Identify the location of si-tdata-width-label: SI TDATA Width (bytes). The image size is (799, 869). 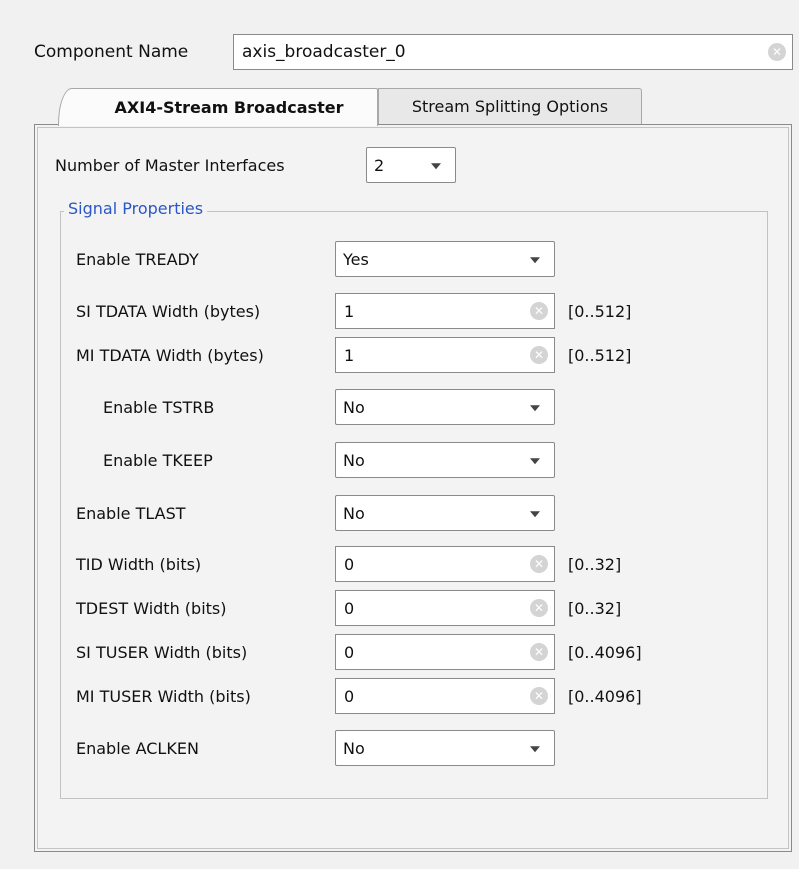
(168, 311).